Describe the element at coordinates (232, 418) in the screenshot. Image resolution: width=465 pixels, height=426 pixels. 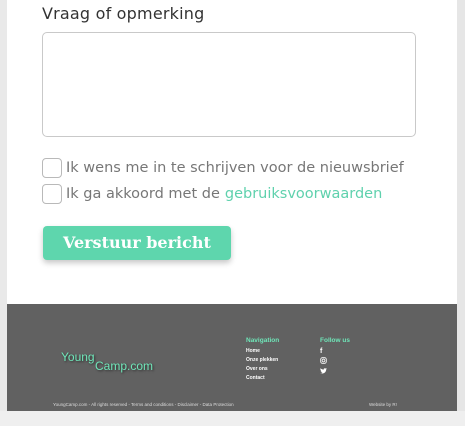
I see `page-bottom-edge` at that location.